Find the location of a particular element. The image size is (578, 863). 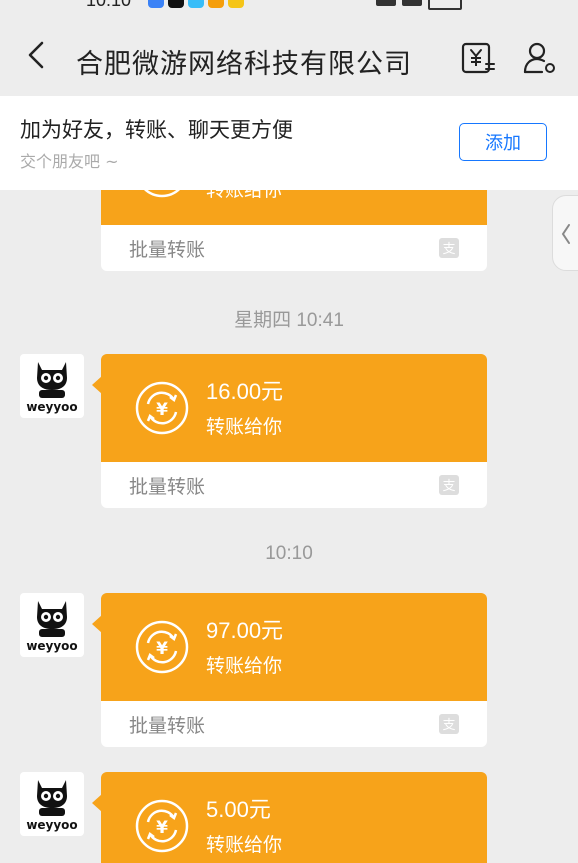

add-friend-banner: 加为好友，转账、聊天更方便 交个朋友吧 ~ 添加 is located at coordinates (289, 143).